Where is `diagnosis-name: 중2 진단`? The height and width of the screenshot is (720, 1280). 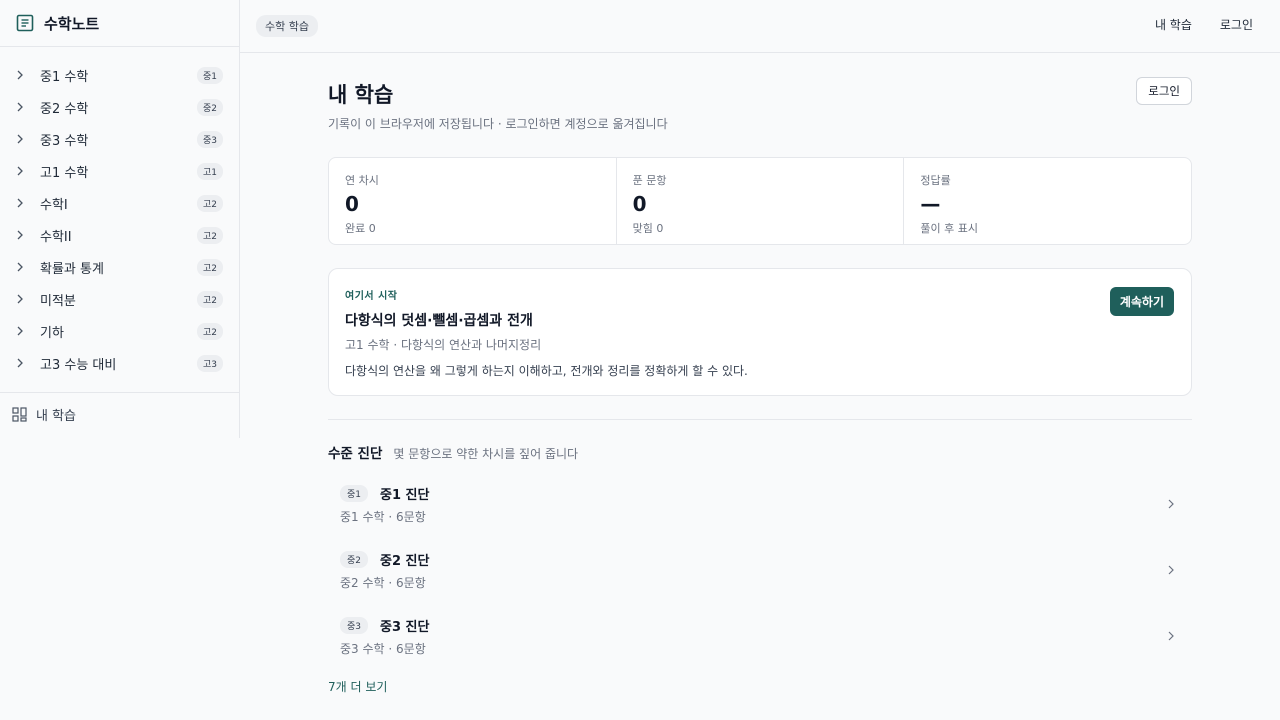 diagnosis-name: 중2 진단 is located at coordinates (405, 561).